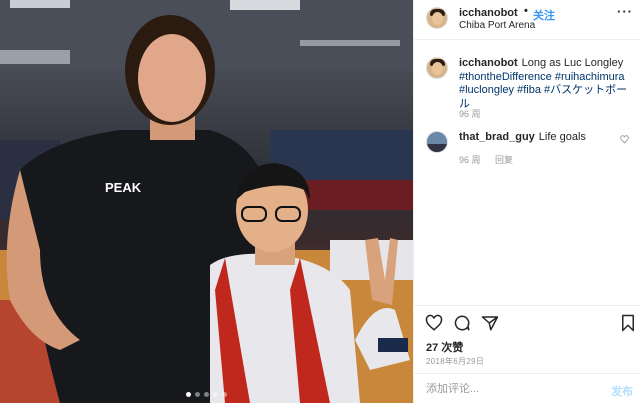 The width and height of the screenshot is (640, 405). What do you see at coordinates (462, 323) in the screenshot?
I see `comment-icon` at bounding box center [462, 323].